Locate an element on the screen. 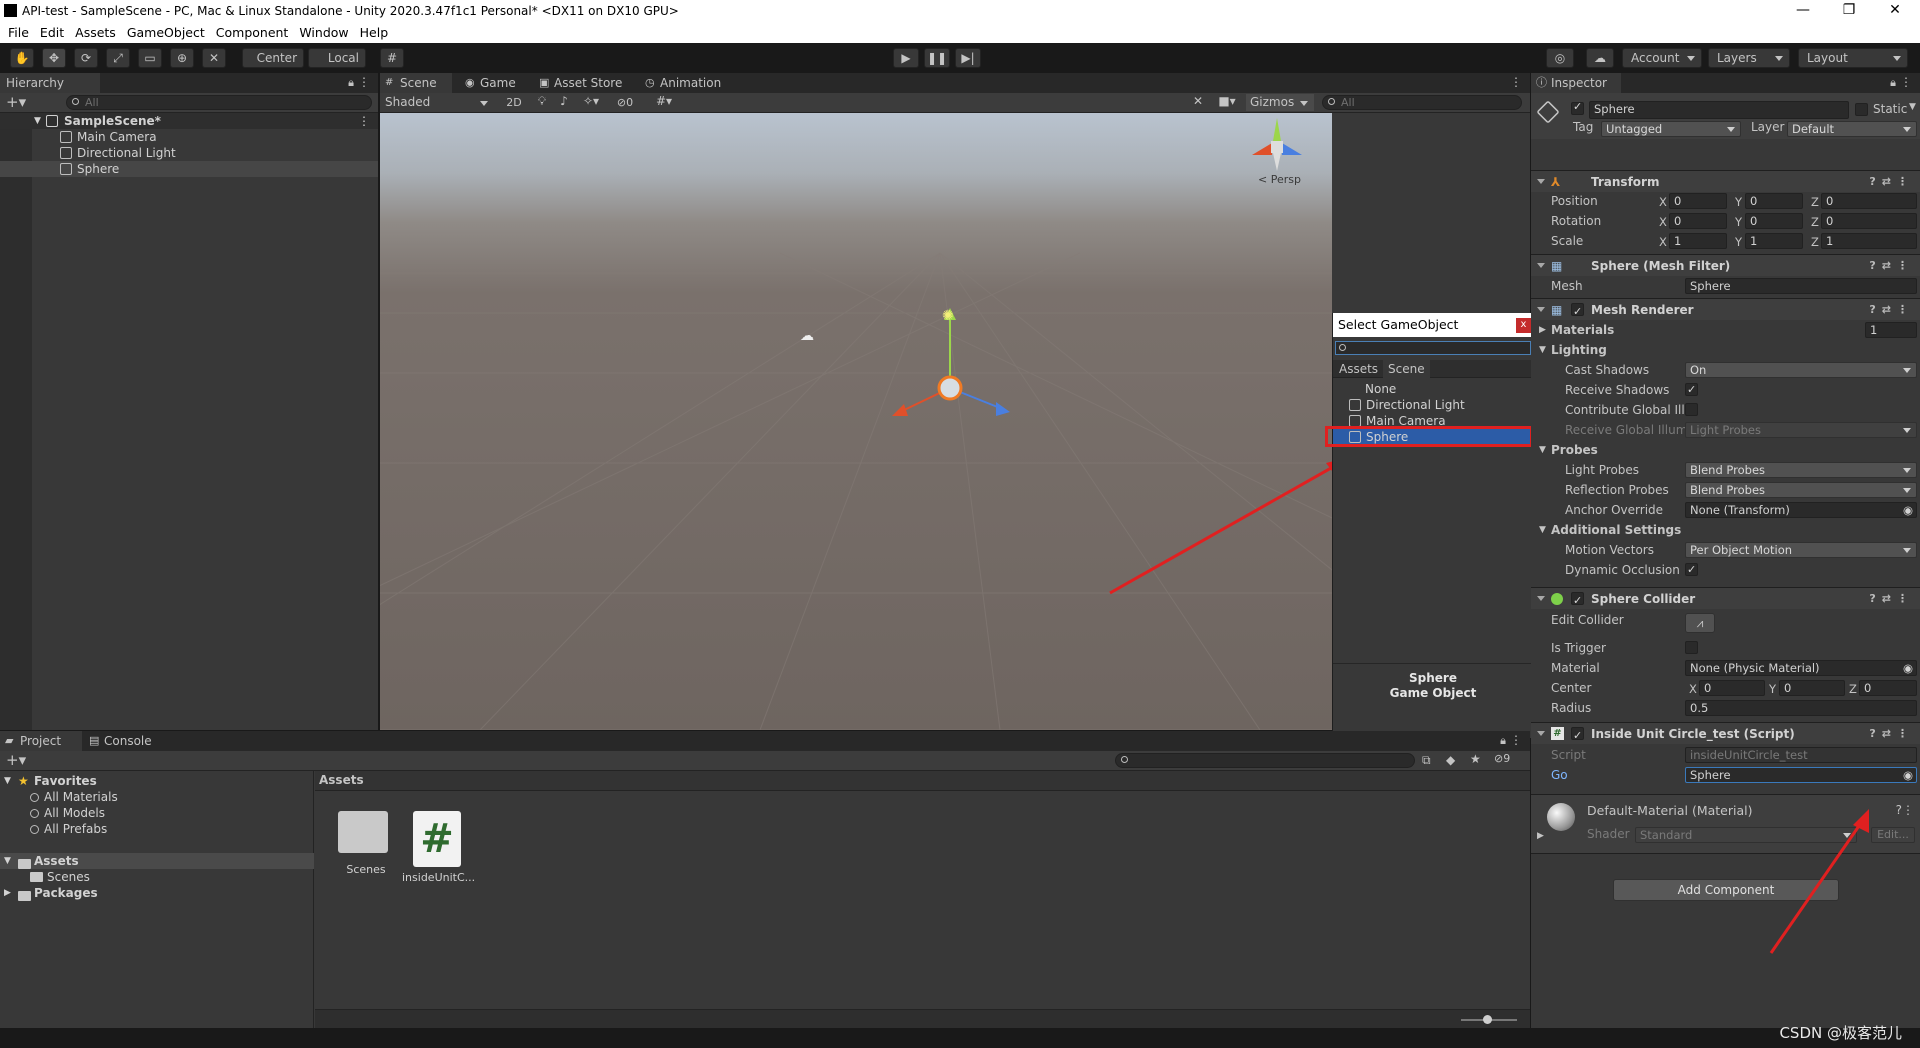  materials-row: ▶ Materials 1 is located at coordinates (1725, 330).